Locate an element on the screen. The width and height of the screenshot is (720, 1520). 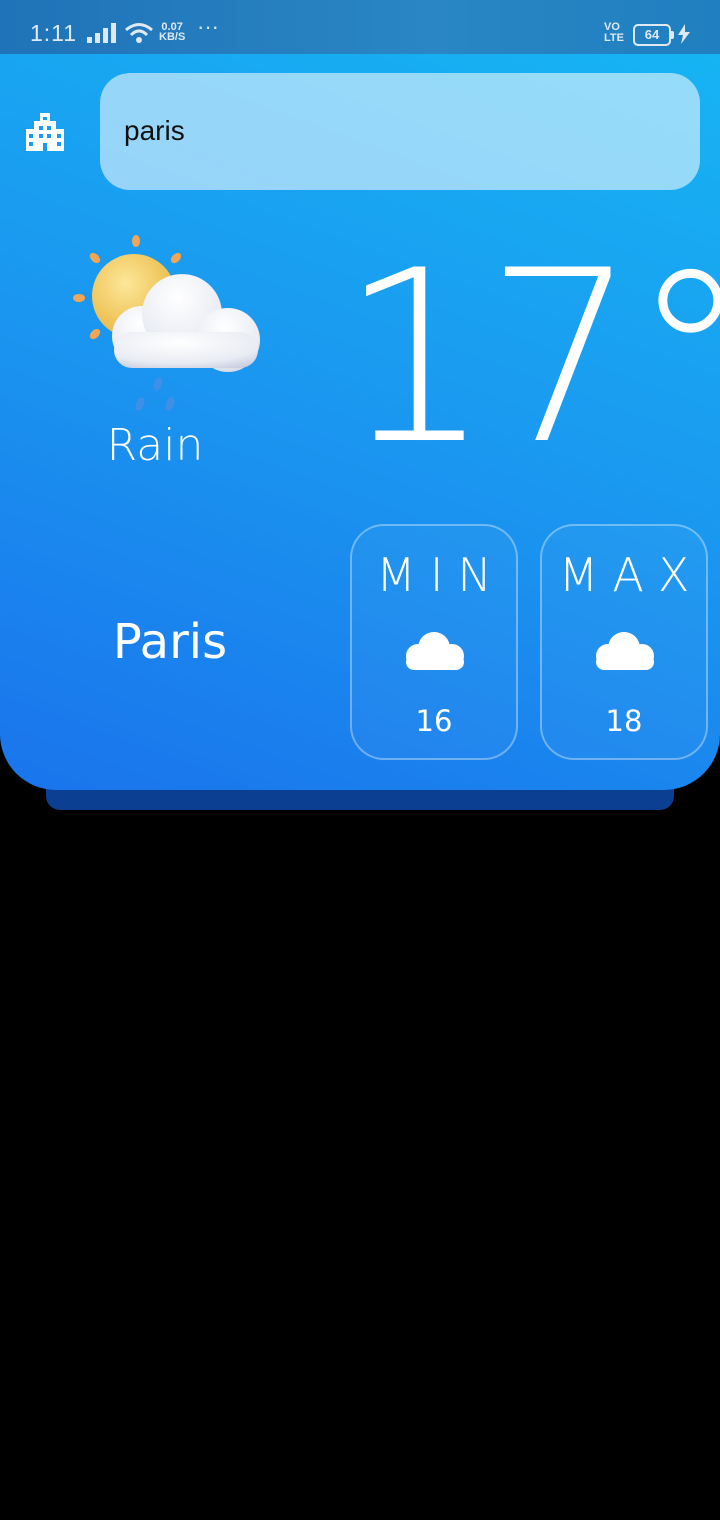
city-name: Paris is located at coordinates (170, 642).